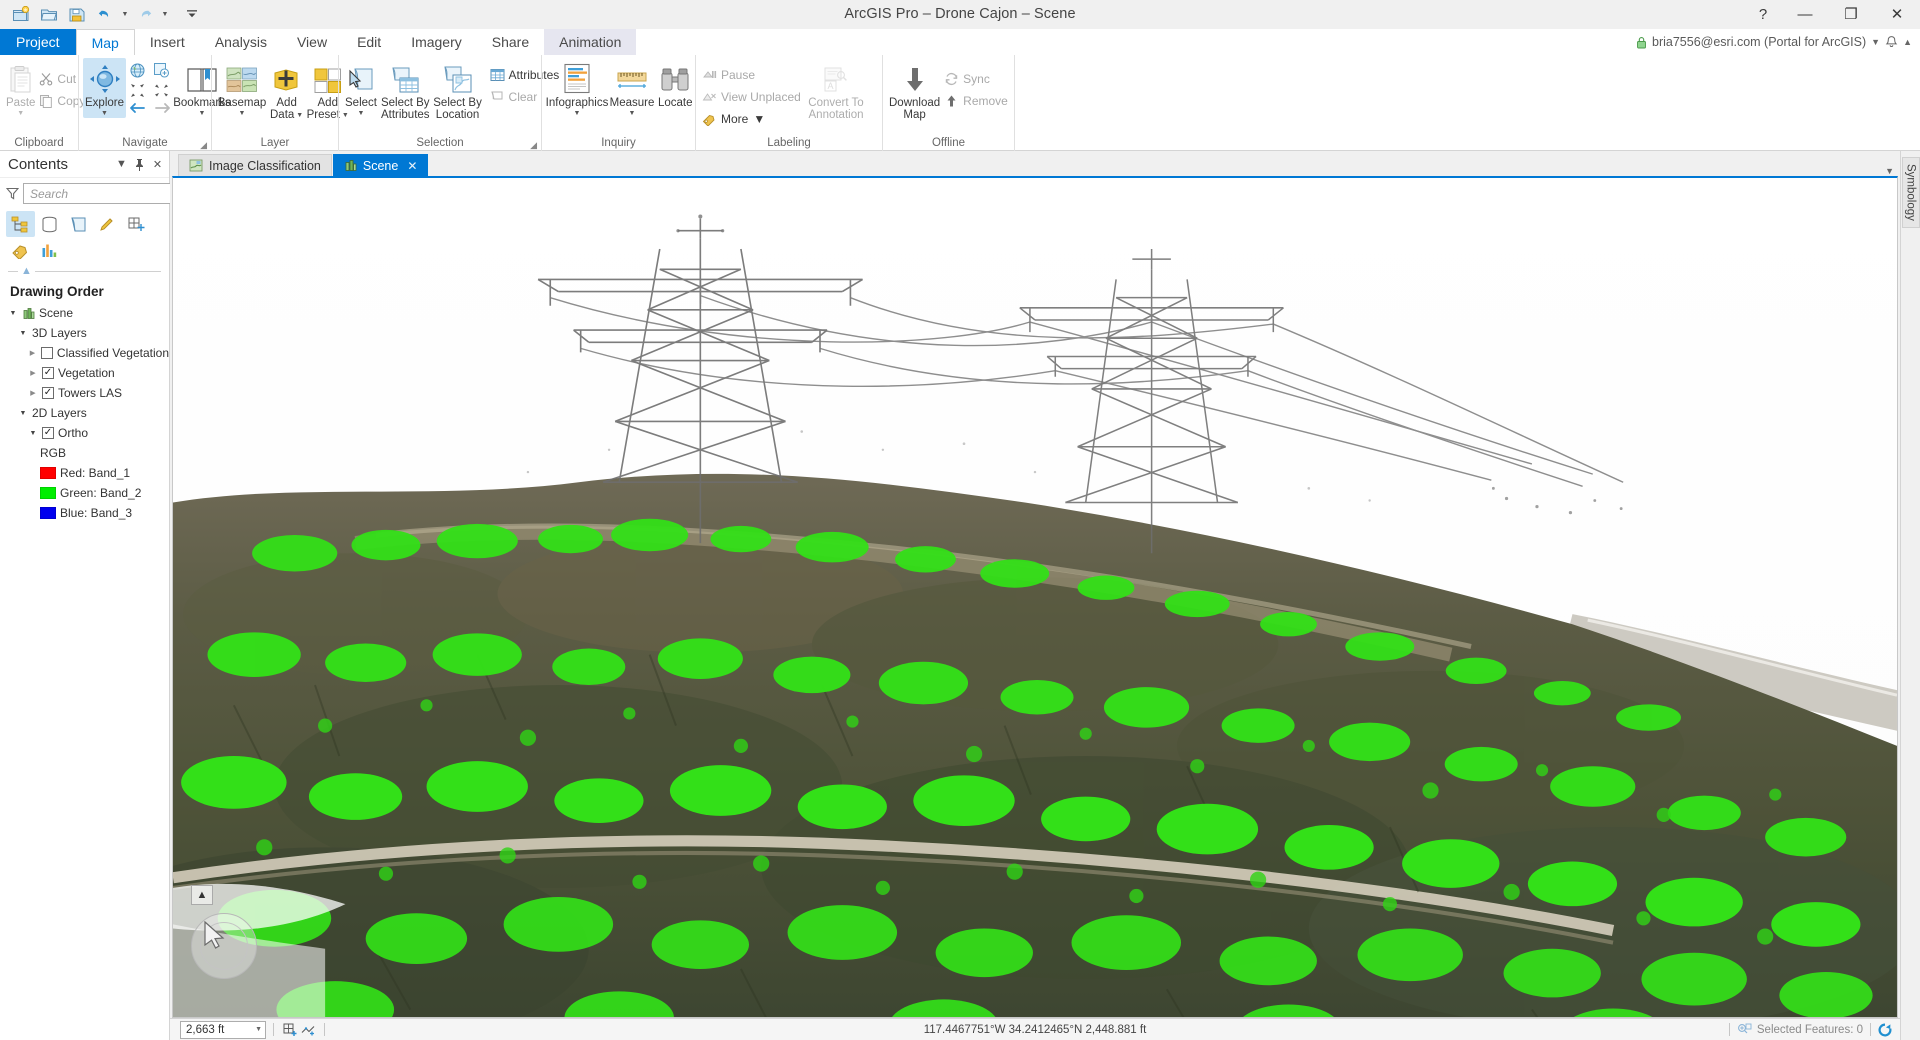 This screenshot has width=1920, height=1040. Describe the element at coordinates (242, 88) in the screenshot. I see `basemap-button: Basemap ▼` at that location.